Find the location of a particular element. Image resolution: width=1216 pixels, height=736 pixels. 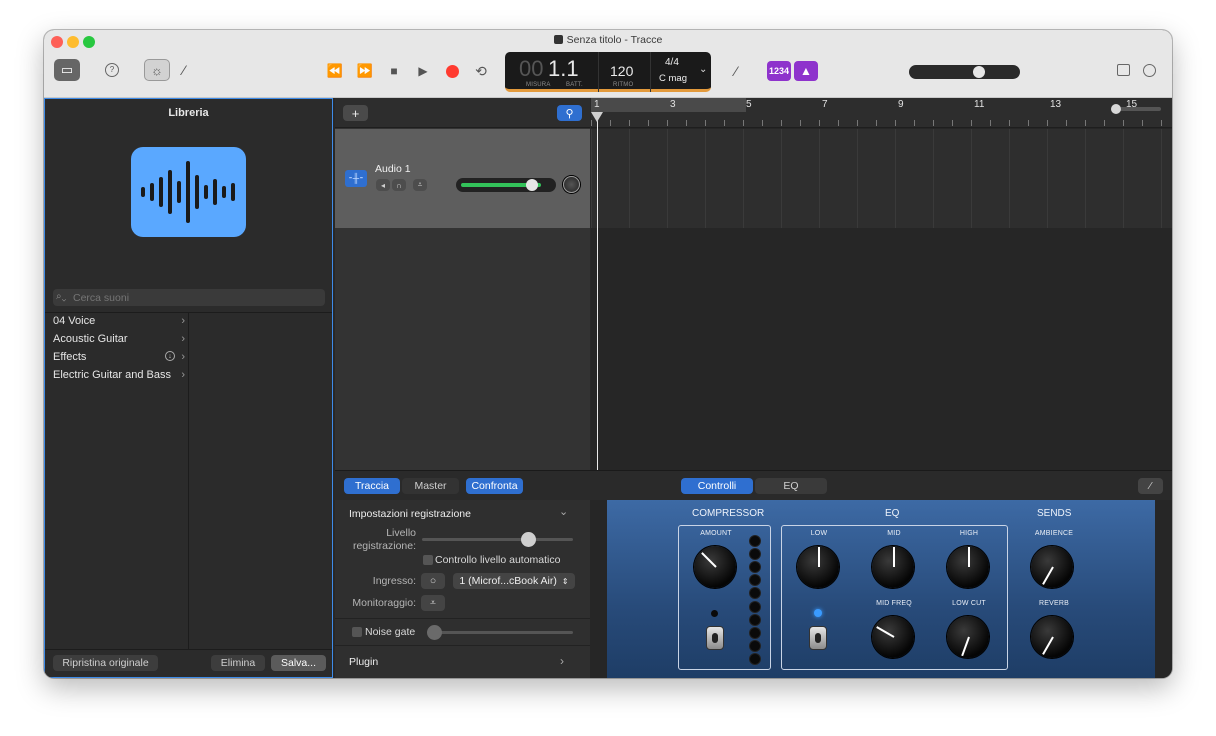

compressor-toggle is located at coordinates (715, 638).